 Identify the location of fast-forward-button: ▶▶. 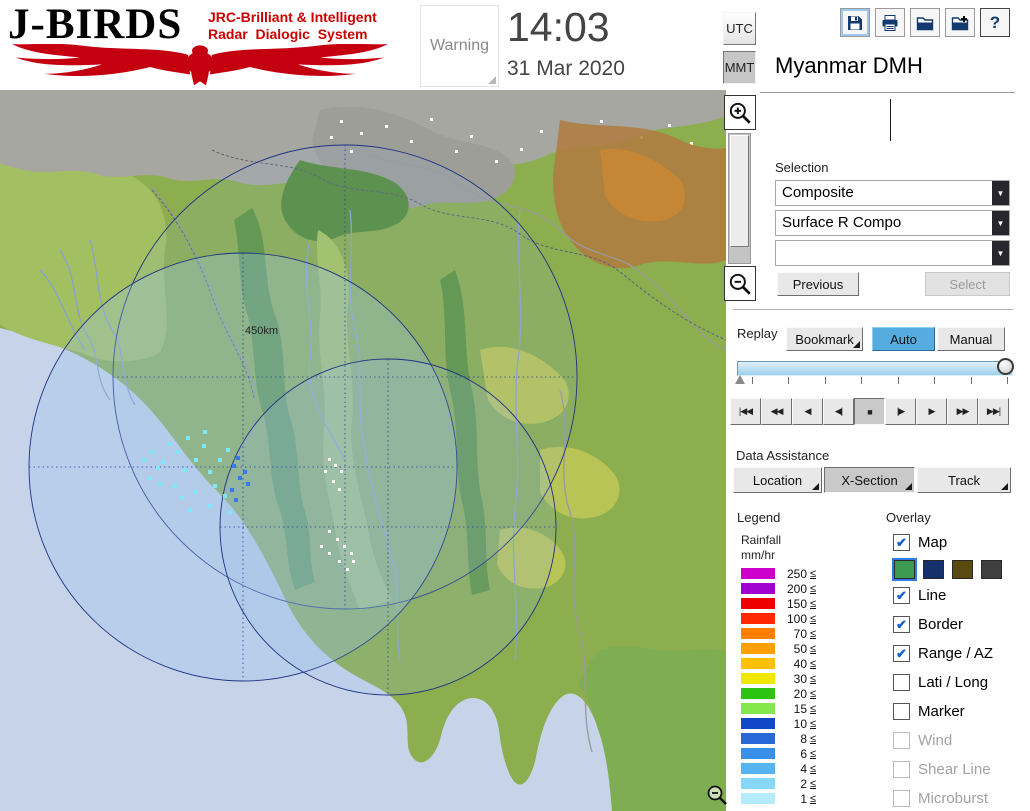
(962, 411).